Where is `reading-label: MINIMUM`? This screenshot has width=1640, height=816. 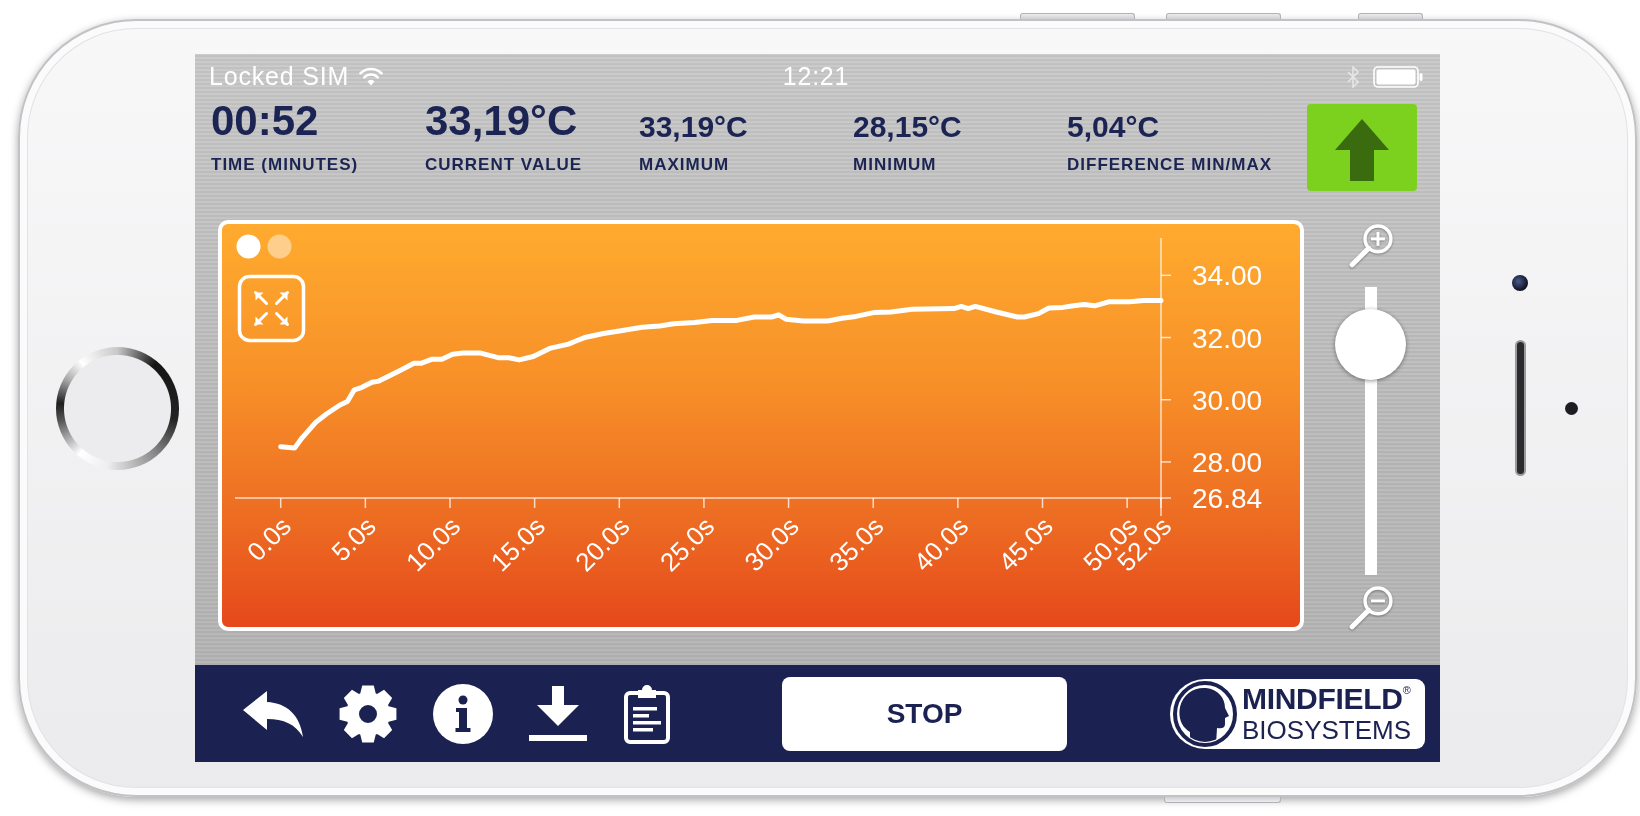
reading-label: MINIMUM is located at coordinates (895, 164).